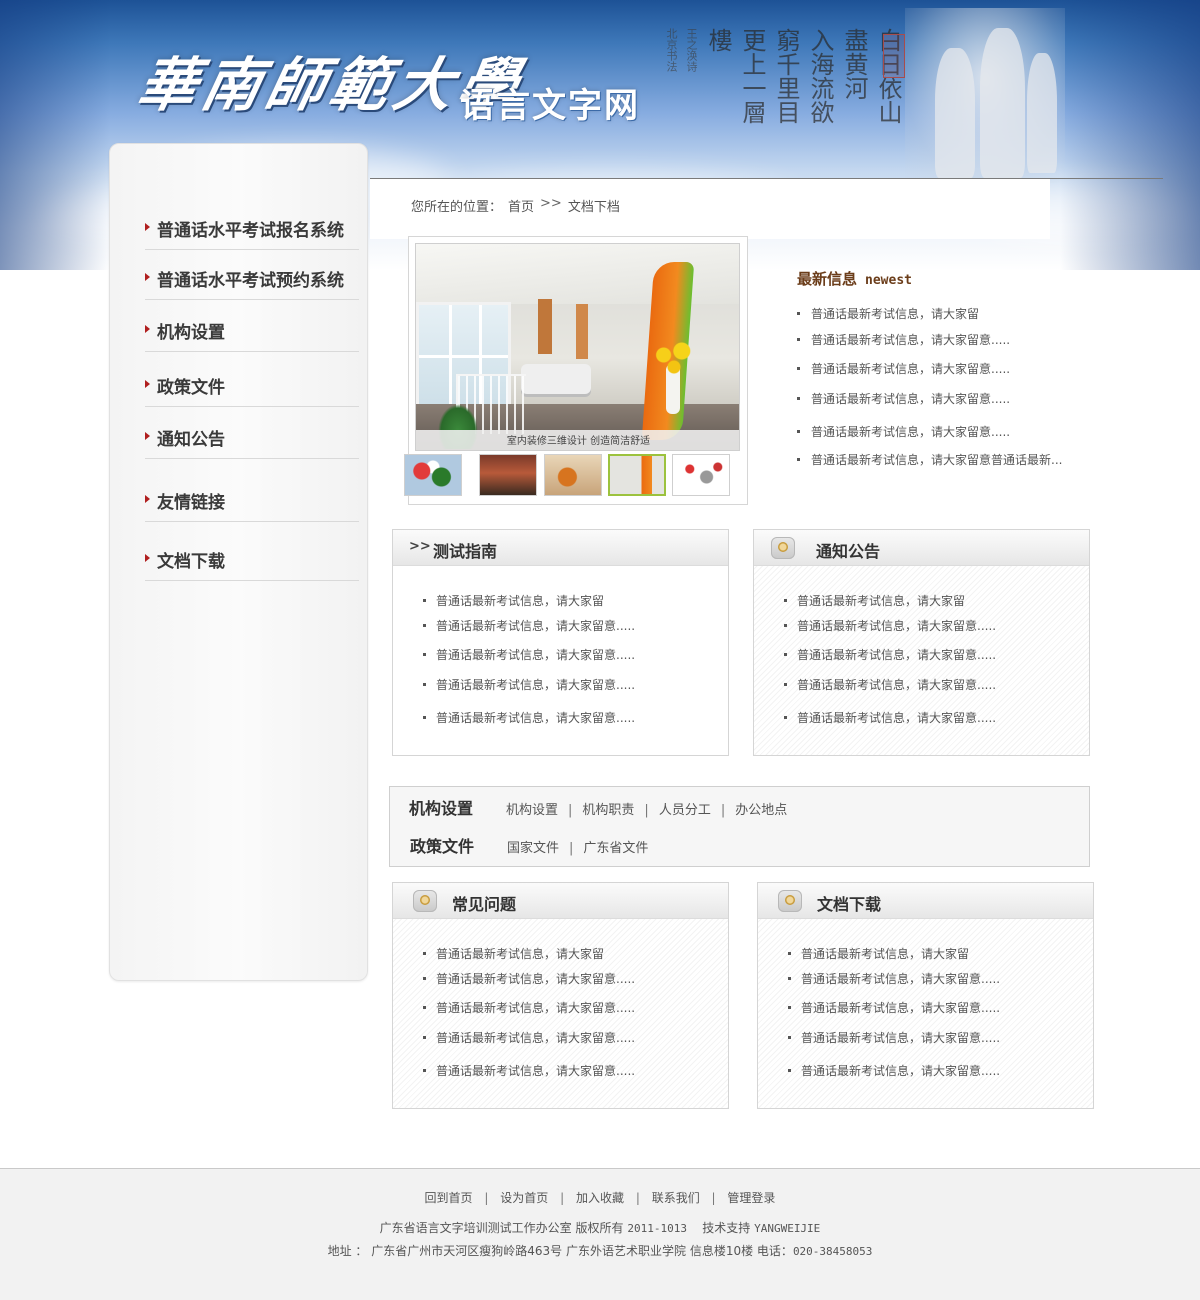 The width and height of the screenshot is (1200, 1300). I want to click on slideshow-thumbnail-interior, so click(637, 475).